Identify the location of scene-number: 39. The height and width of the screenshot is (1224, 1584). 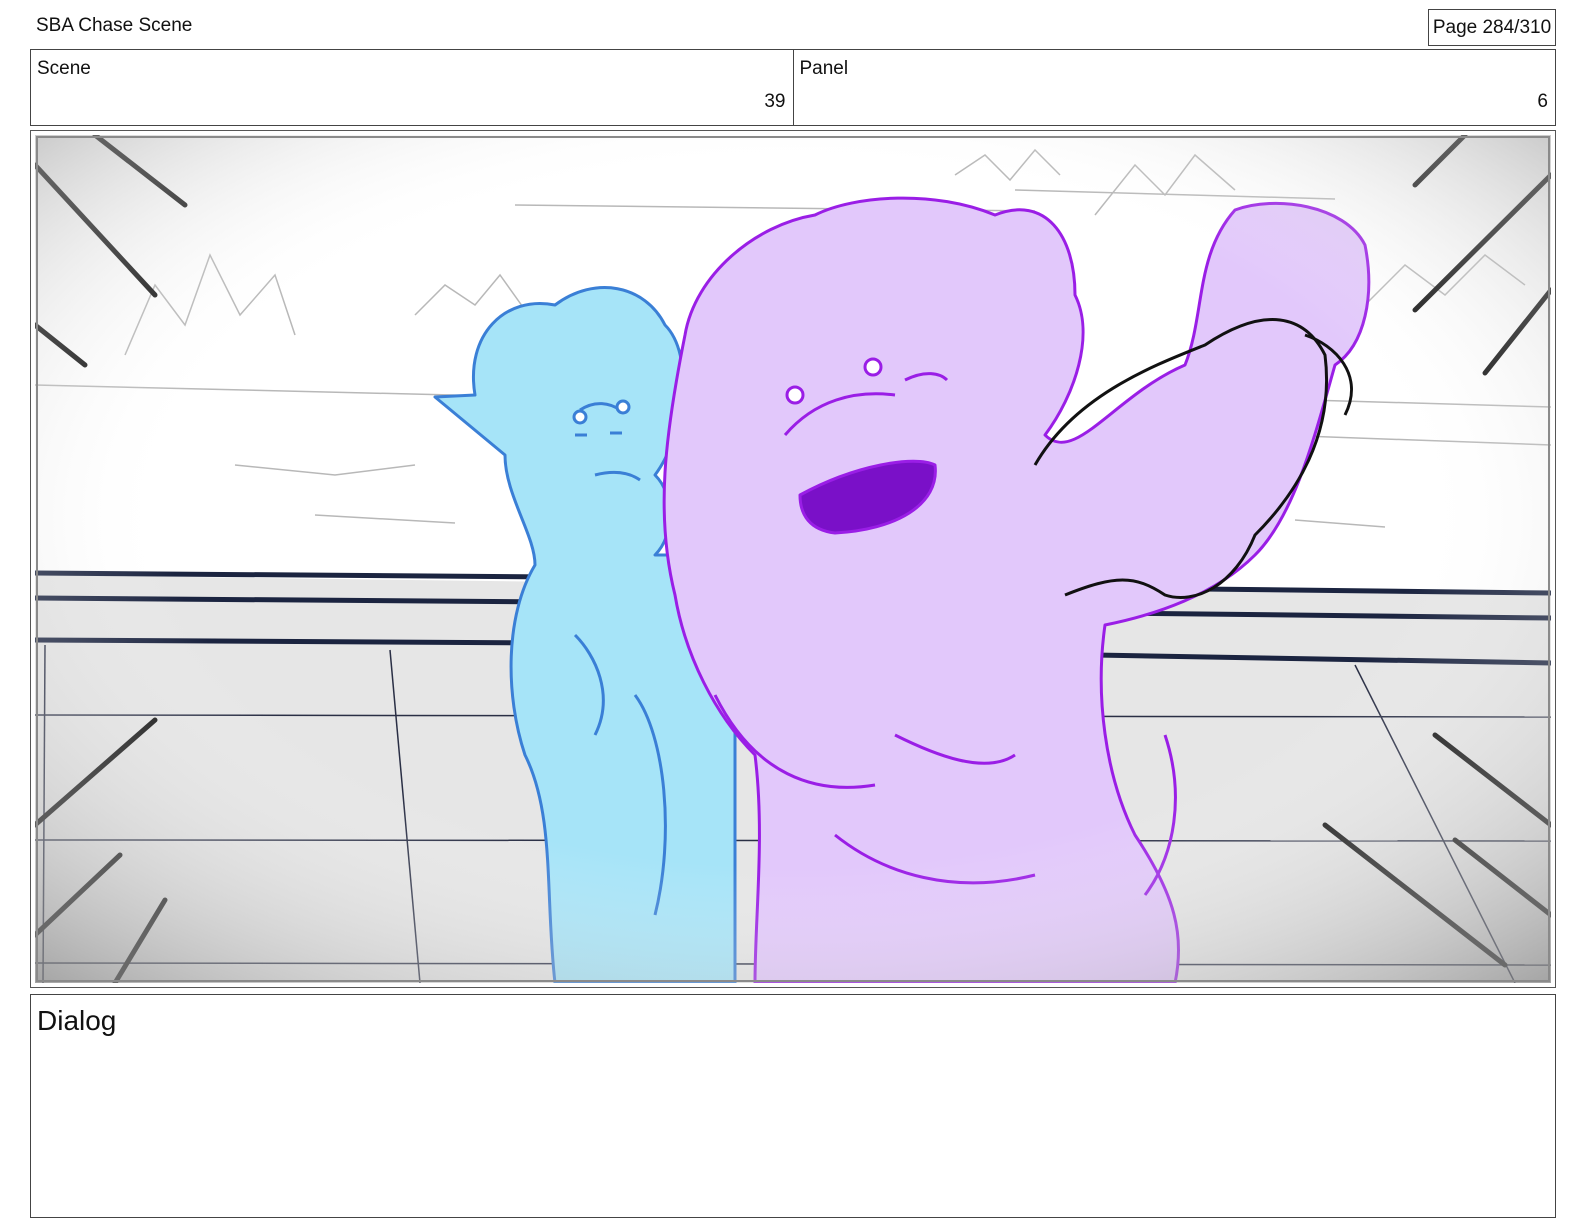
(775, 101).